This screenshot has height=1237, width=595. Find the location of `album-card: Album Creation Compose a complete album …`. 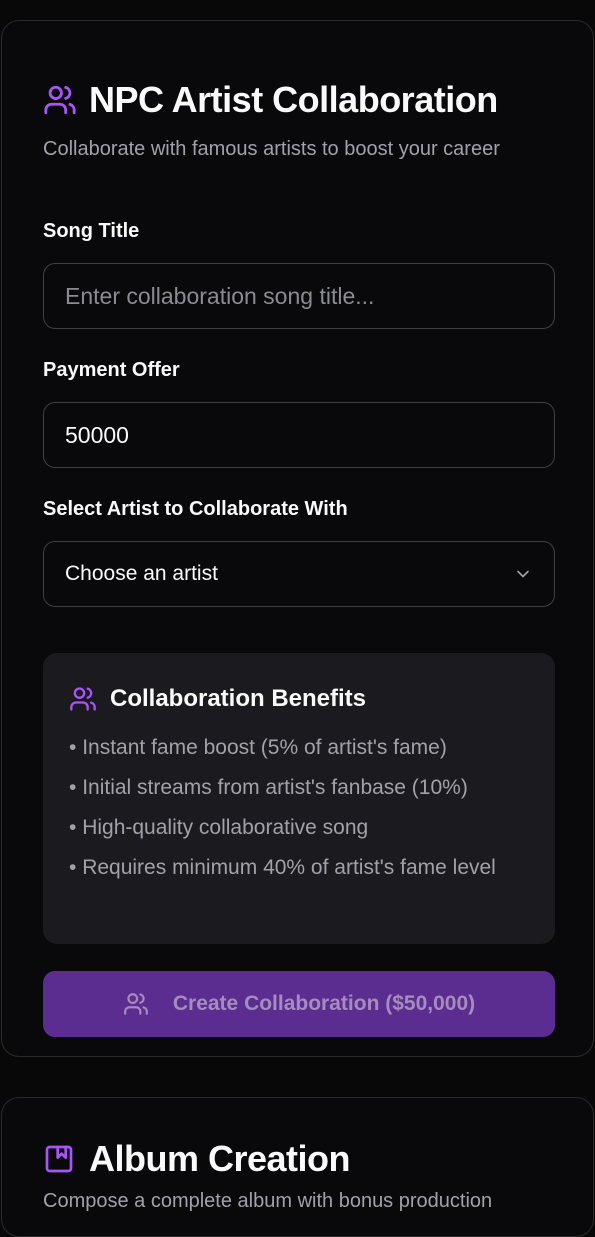

album-card: Album Creation Compose a complete album … is located at coordinates (297, 1167).